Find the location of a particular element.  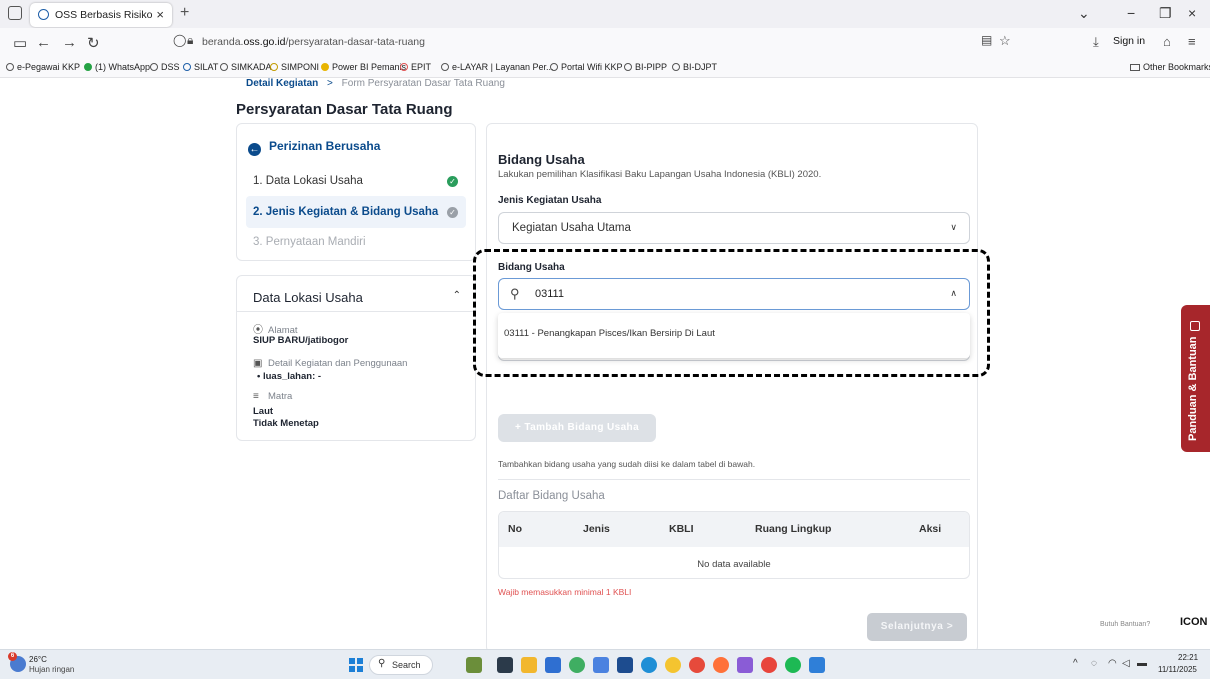

matra-value-2: Tidak Menetap is located at coordinates (286, 423).